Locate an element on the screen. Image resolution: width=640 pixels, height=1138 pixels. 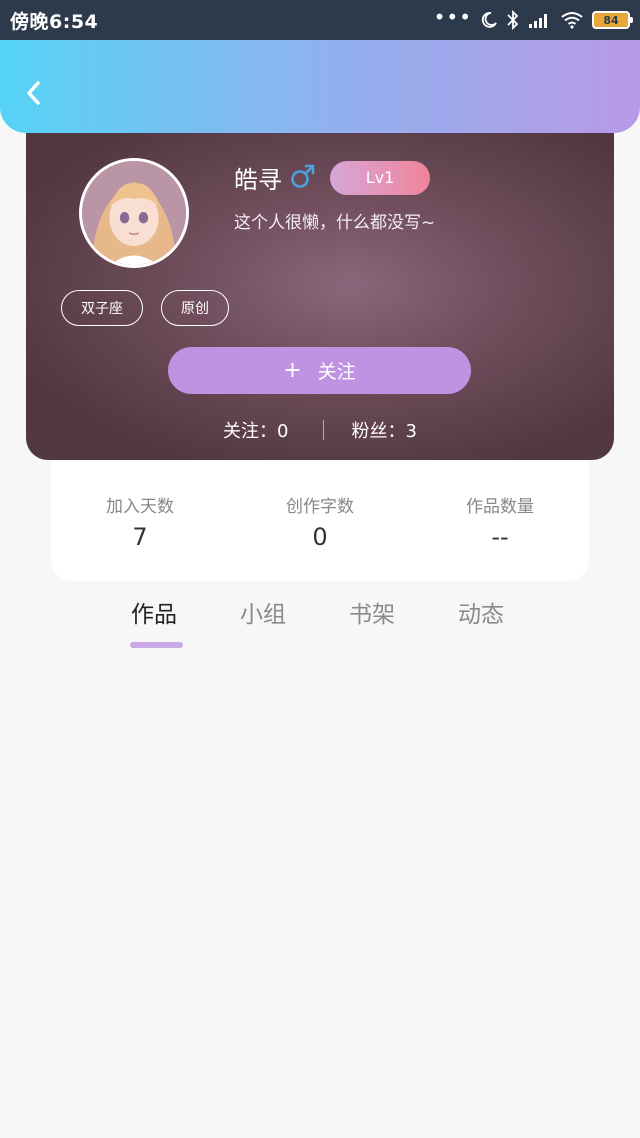
name-row: 皓寻 Lv1 is located at coordinates (332, 177).